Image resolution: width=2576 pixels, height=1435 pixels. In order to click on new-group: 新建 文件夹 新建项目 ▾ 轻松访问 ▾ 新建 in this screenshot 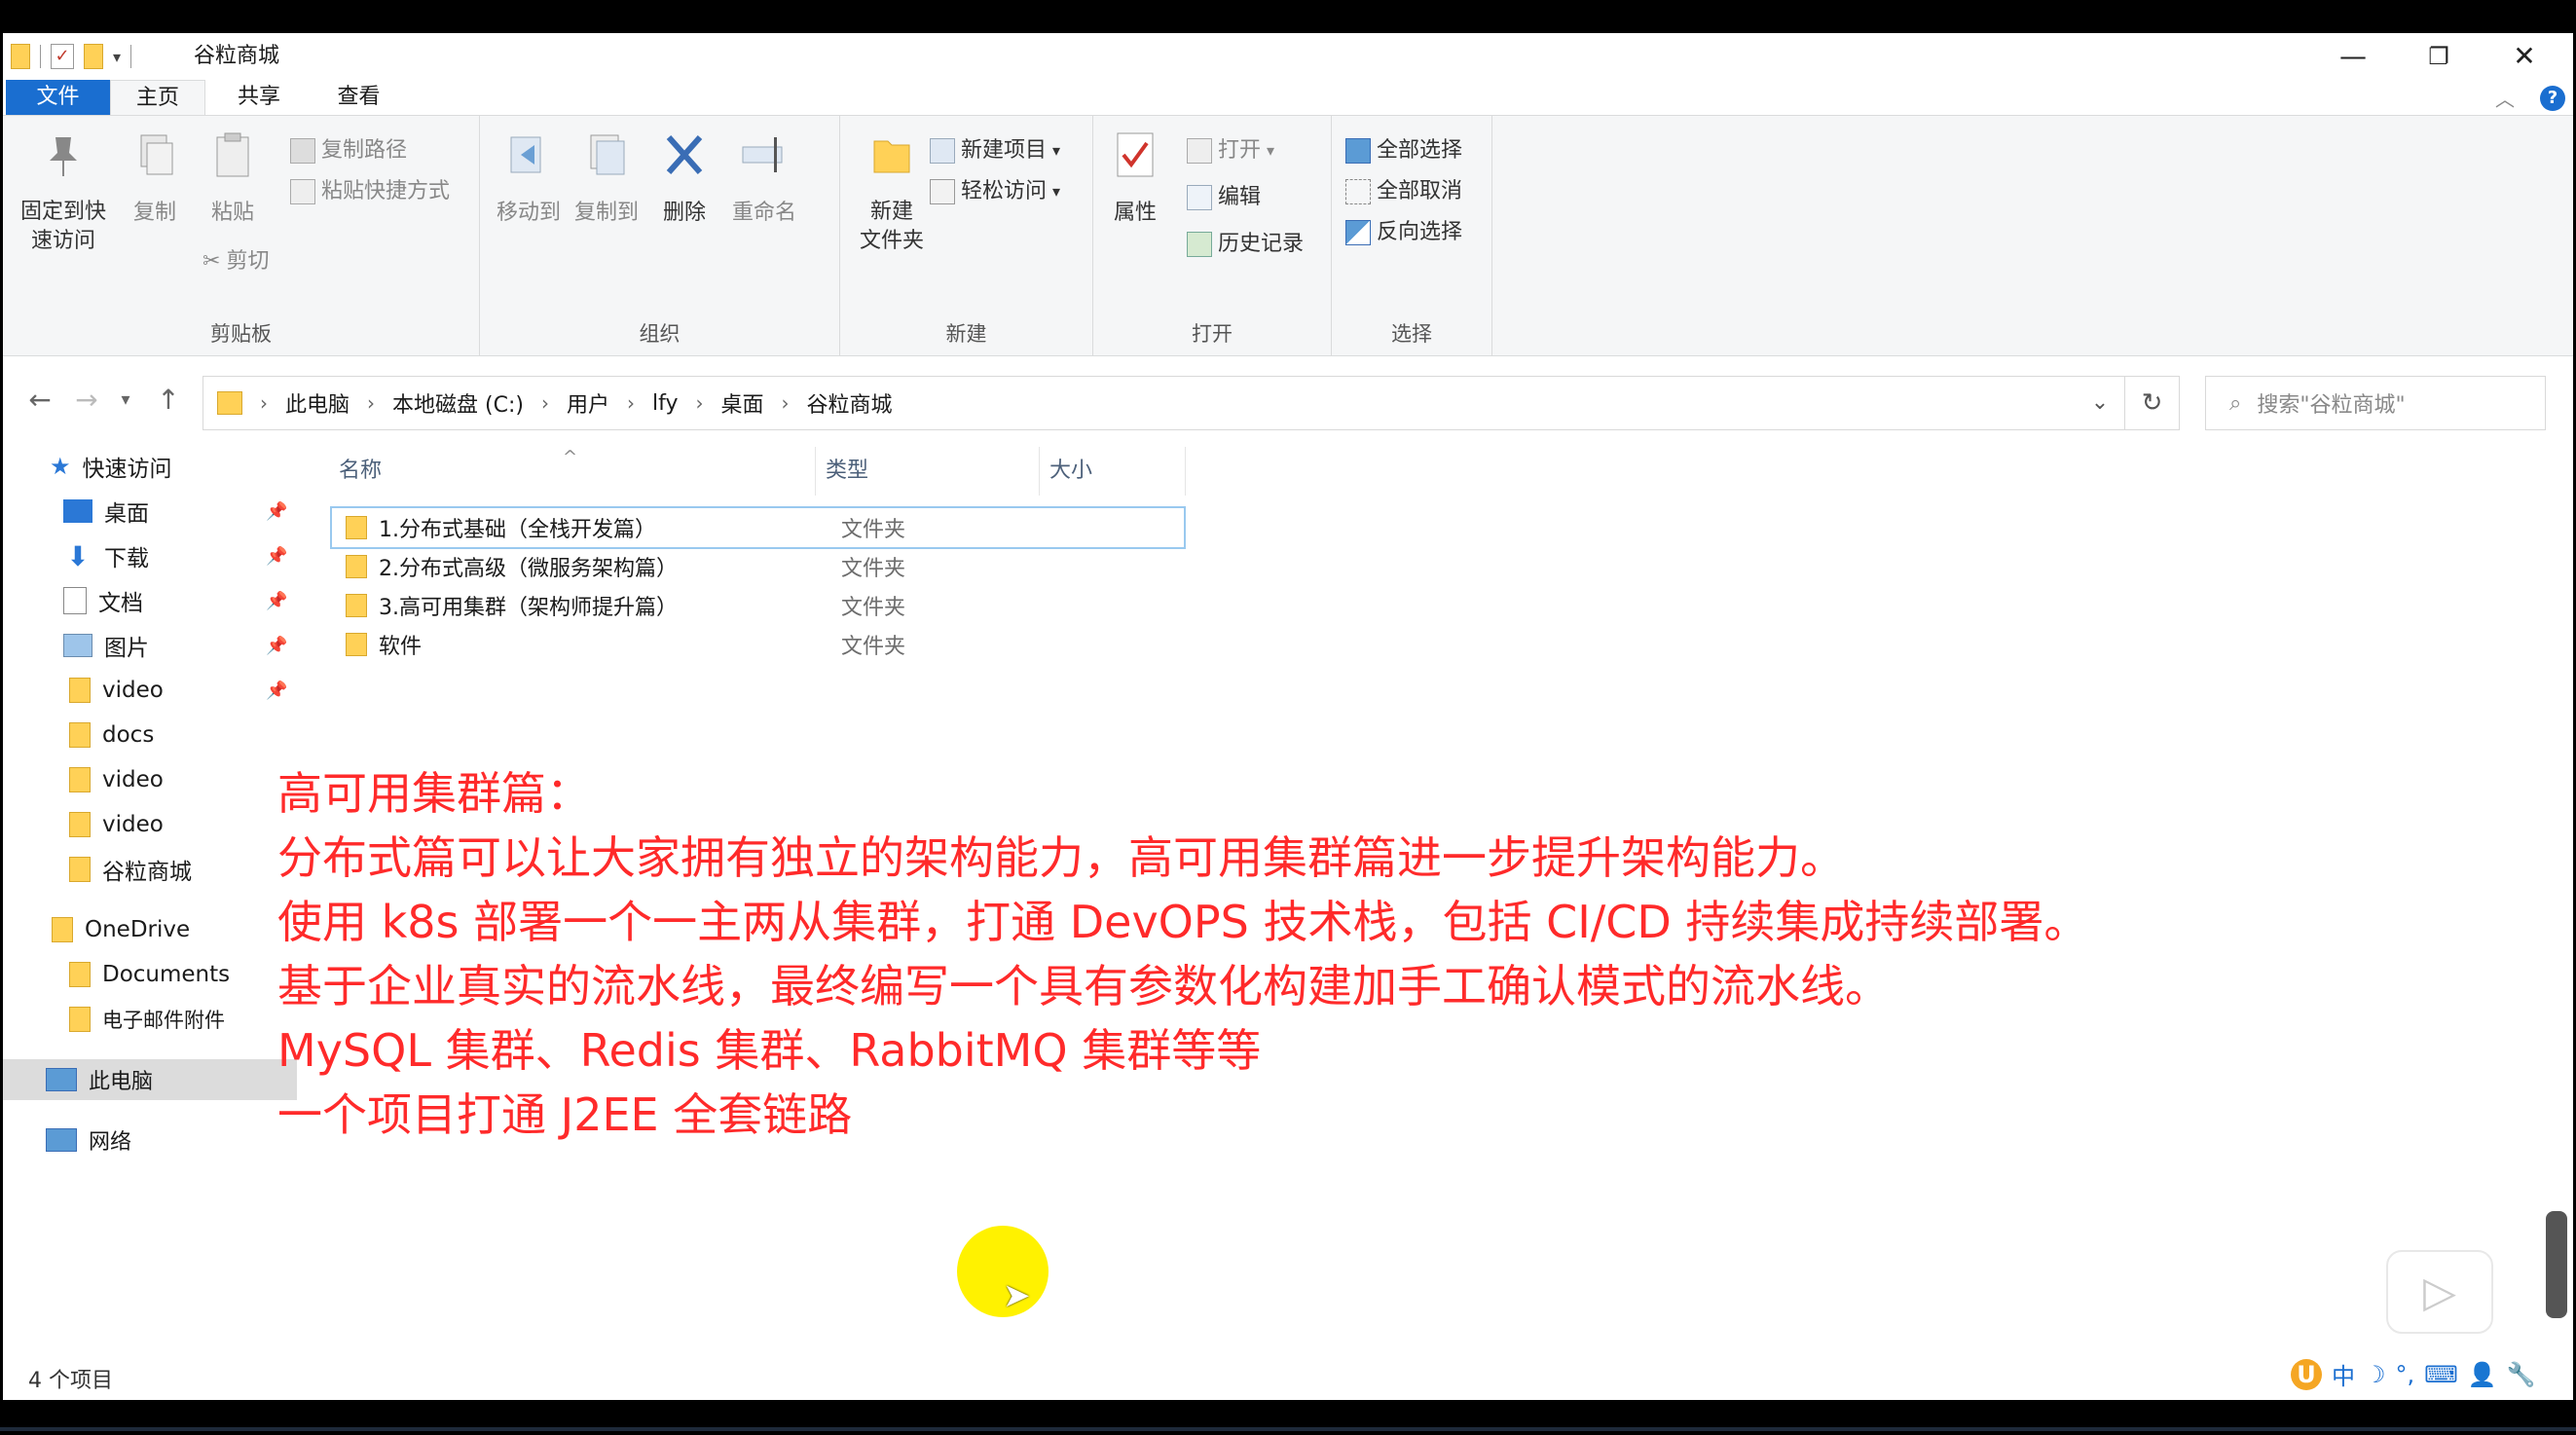, I will do `click(966, 236)`.